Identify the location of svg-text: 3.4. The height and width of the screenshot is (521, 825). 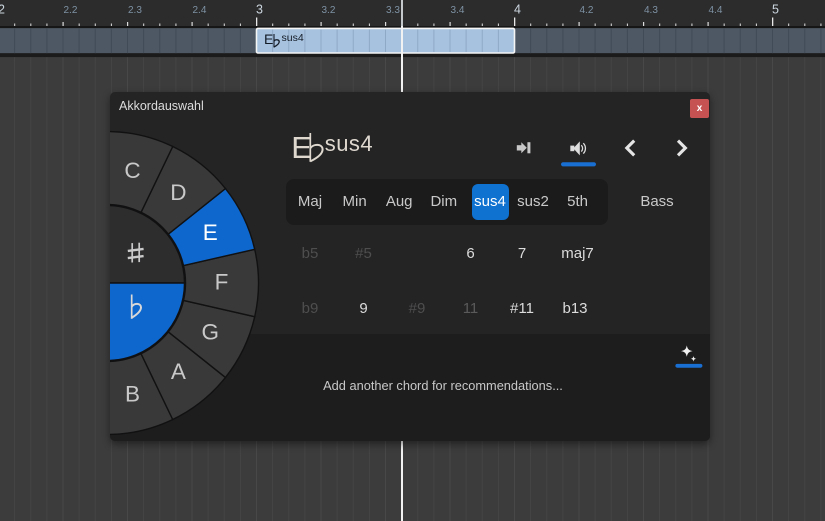
(458, 10).